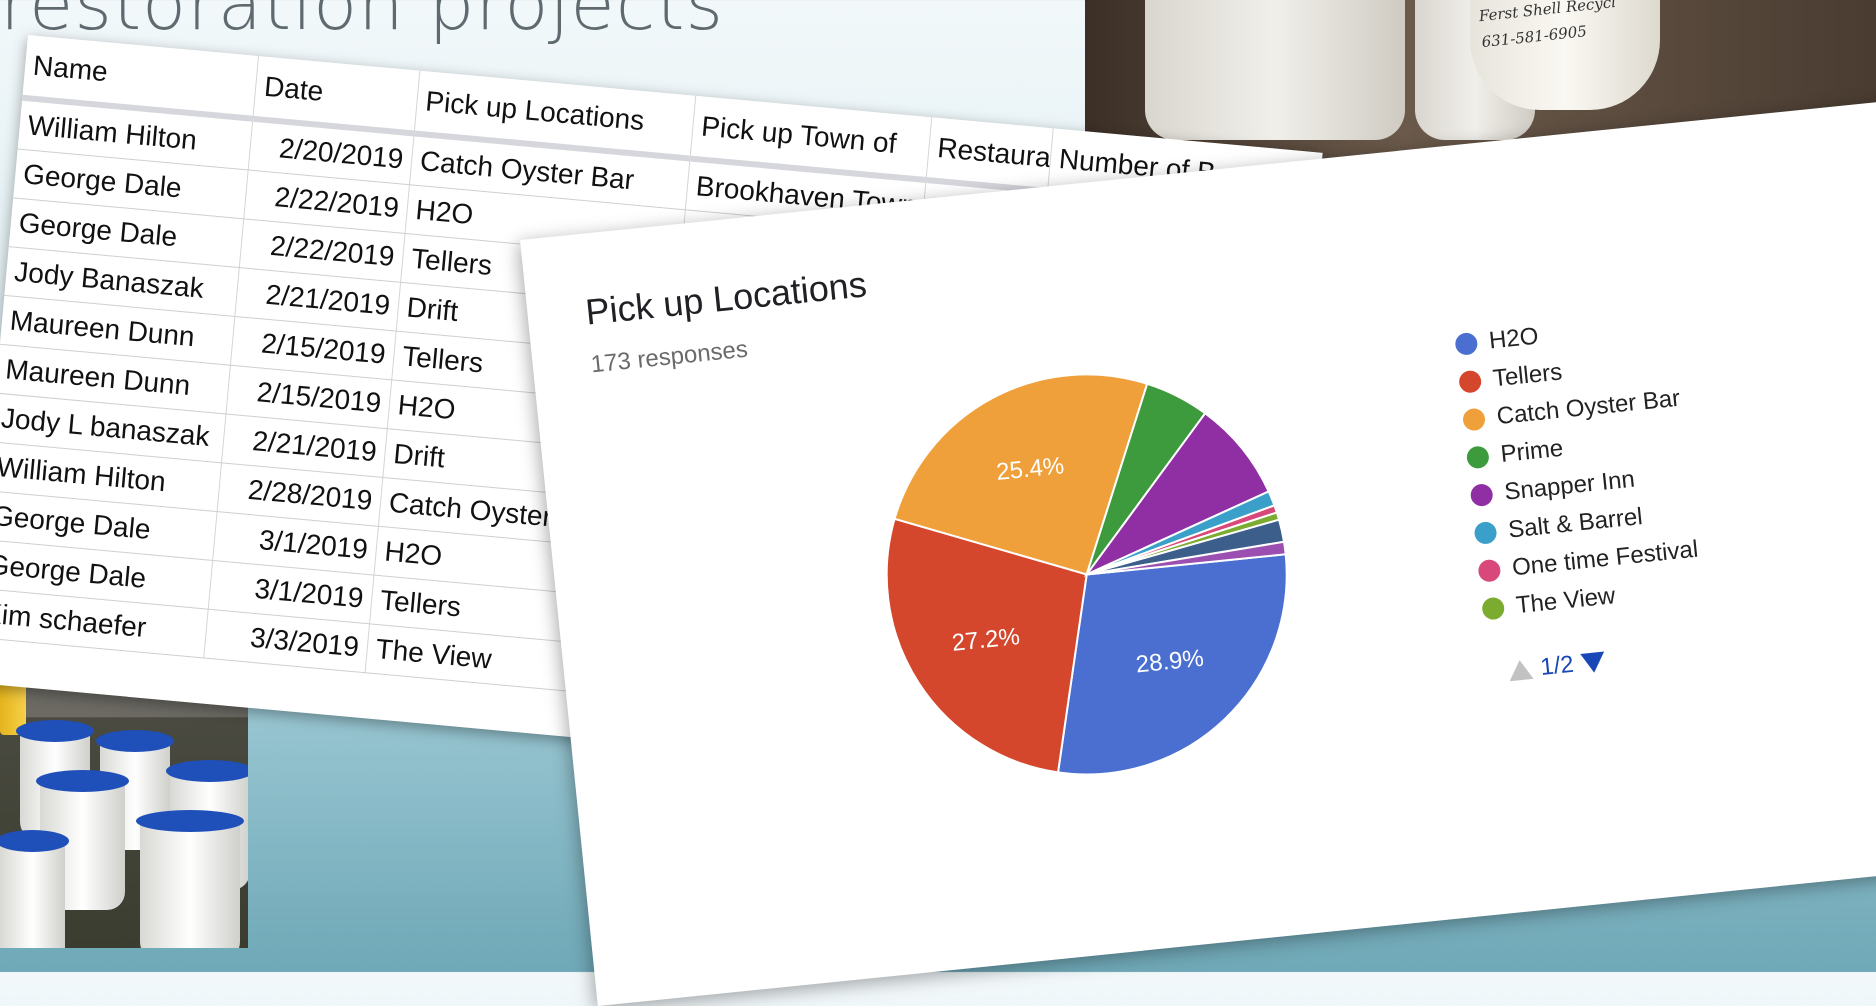 This screenshot has height=1006, width=1876. I want to click on legend-label: H2O, so click(1513, 338).